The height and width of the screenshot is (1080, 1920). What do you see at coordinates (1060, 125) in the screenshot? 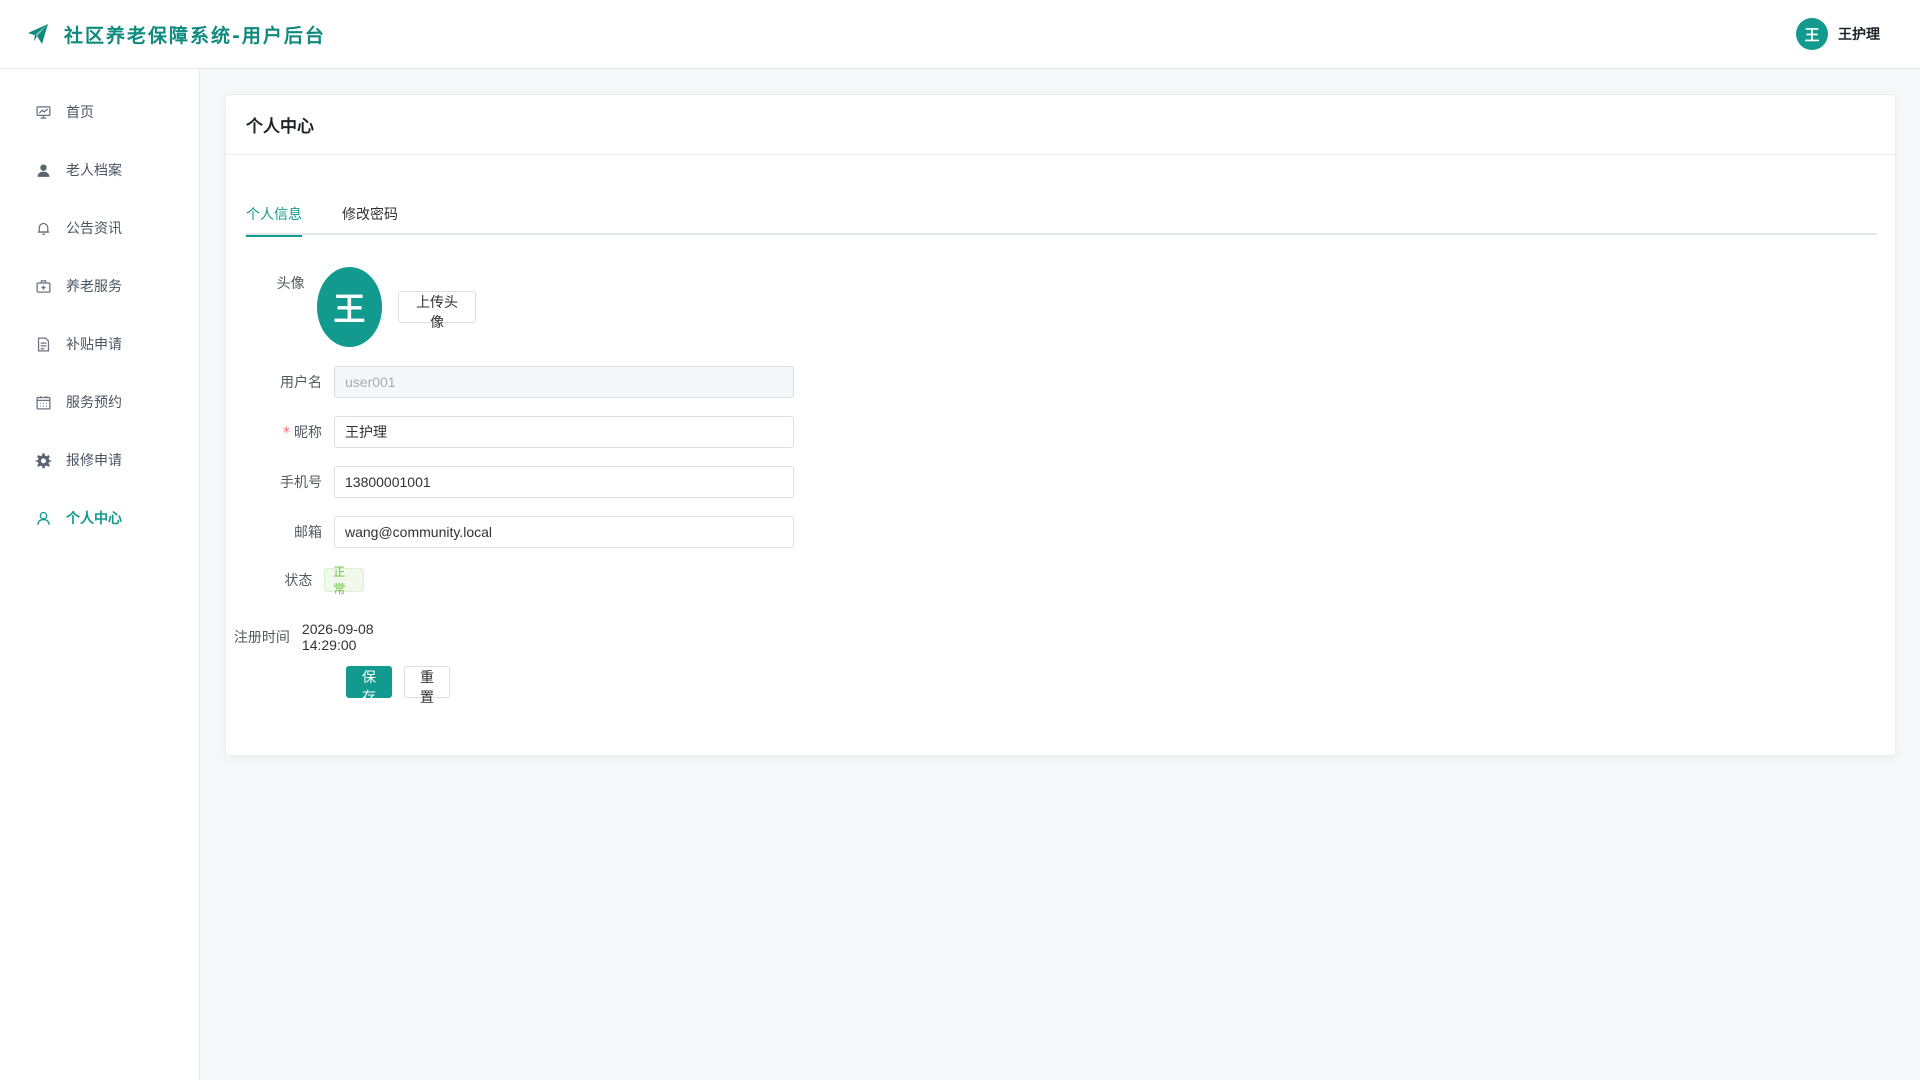
I see `page-title: 个人中心` at bounding box center [1060, 125].